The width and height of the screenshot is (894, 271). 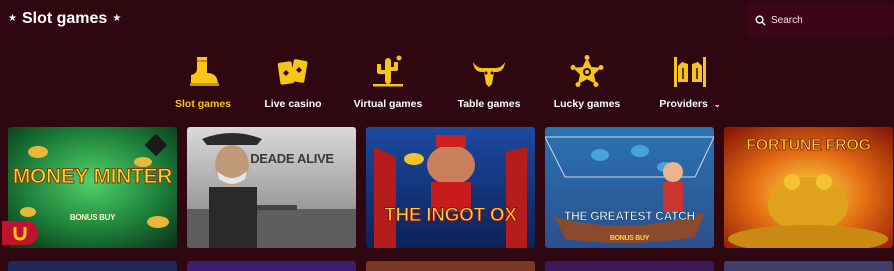 I want to click on bull-skull-icon, so click(x=489, y=74).